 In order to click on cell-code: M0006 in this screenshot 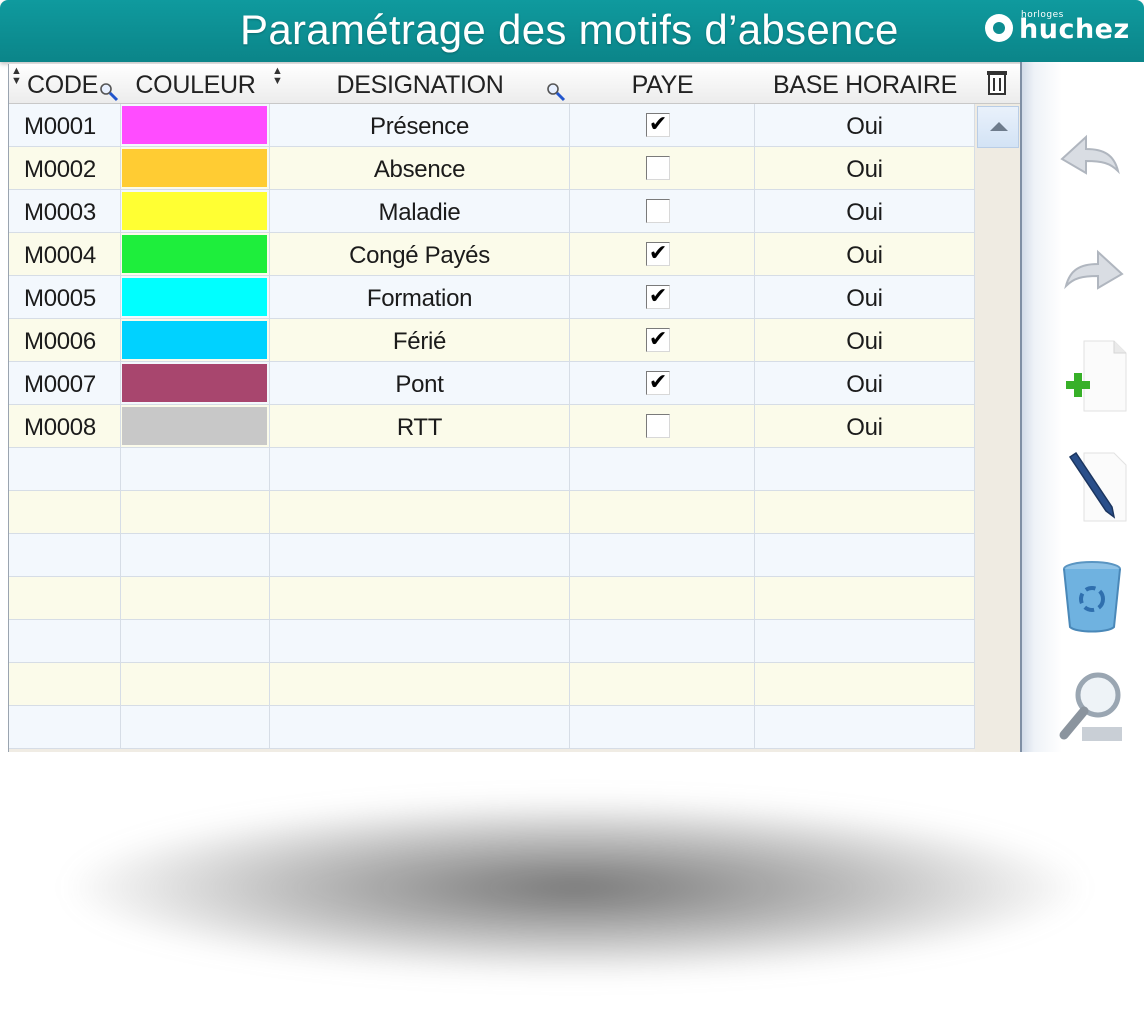, I will do `click(65, 340)`.